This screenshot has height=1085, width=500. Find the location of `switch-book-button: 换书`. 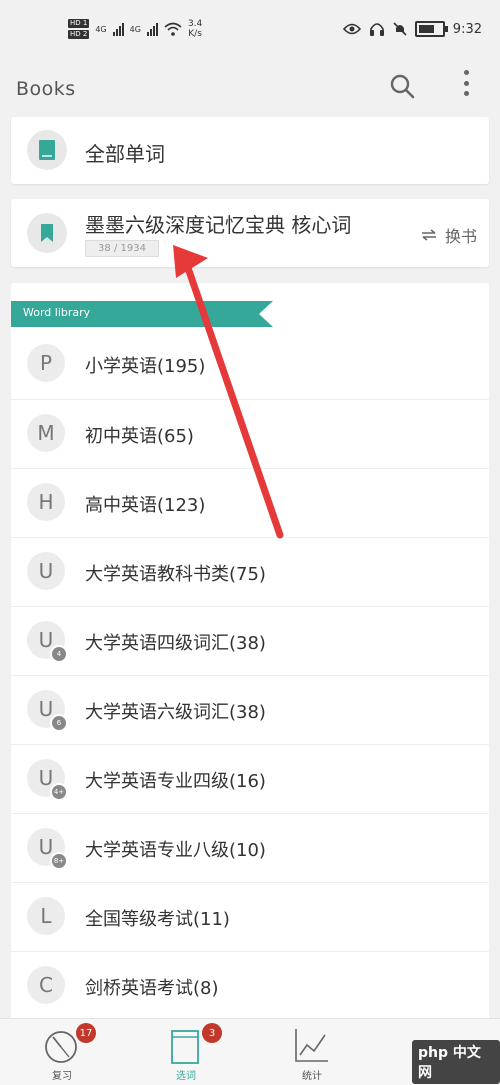

switch-book-button: 换书 is located at coordinates (449, 235).